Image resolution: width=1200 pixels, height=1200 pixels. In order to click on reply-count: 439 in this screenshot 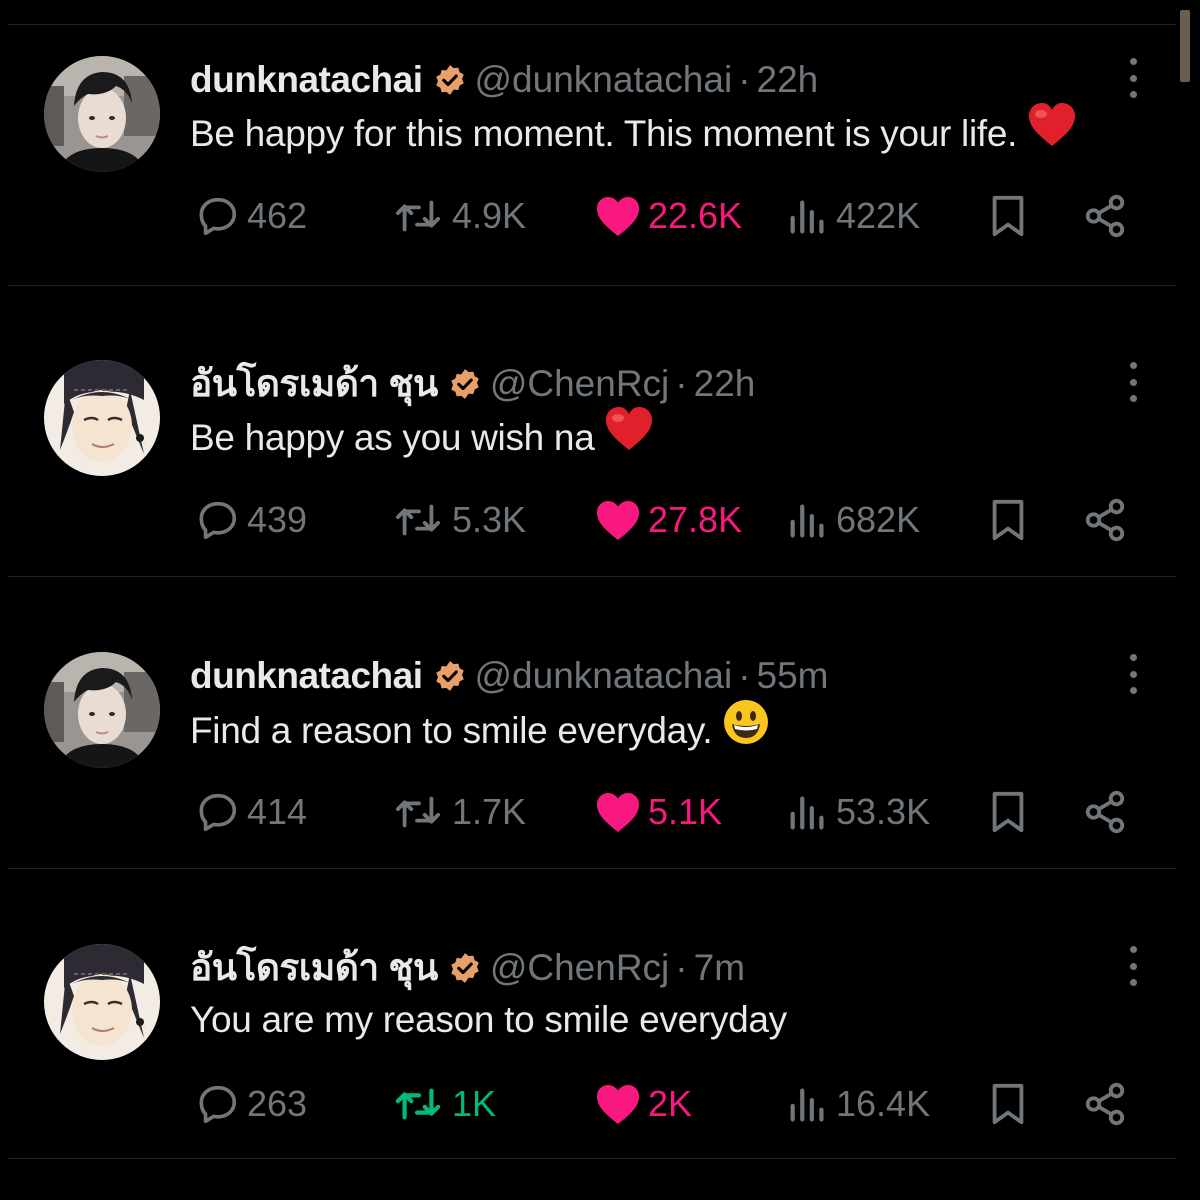, I will do `click(277, 519)`.